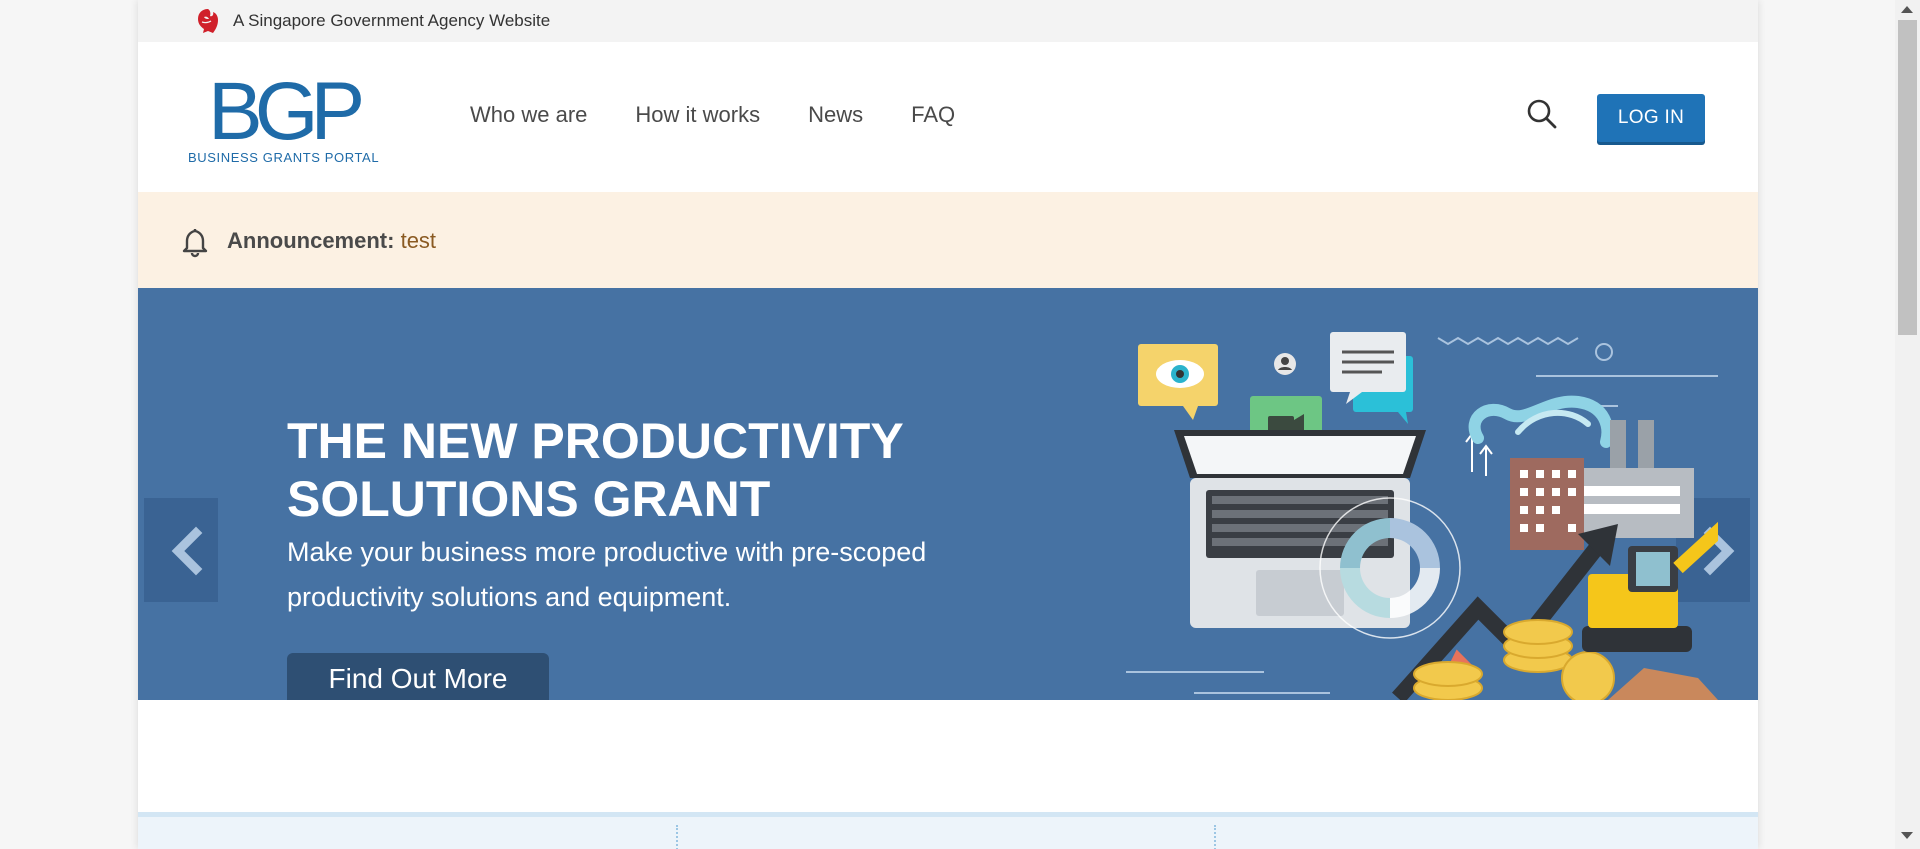 This screenshot has width=1920, height=849. Describe the element at coordinates (948, 830) in the screenshot. I see `bottom-band` at that location.